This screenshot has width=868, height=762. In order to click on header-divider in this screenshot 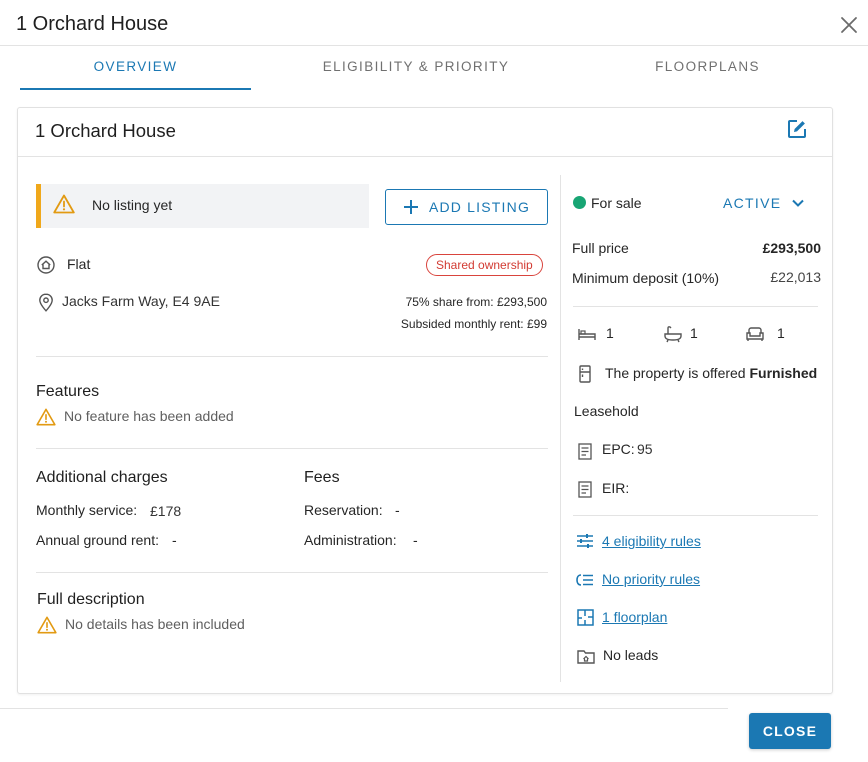, I will do `click(434, 45)`.